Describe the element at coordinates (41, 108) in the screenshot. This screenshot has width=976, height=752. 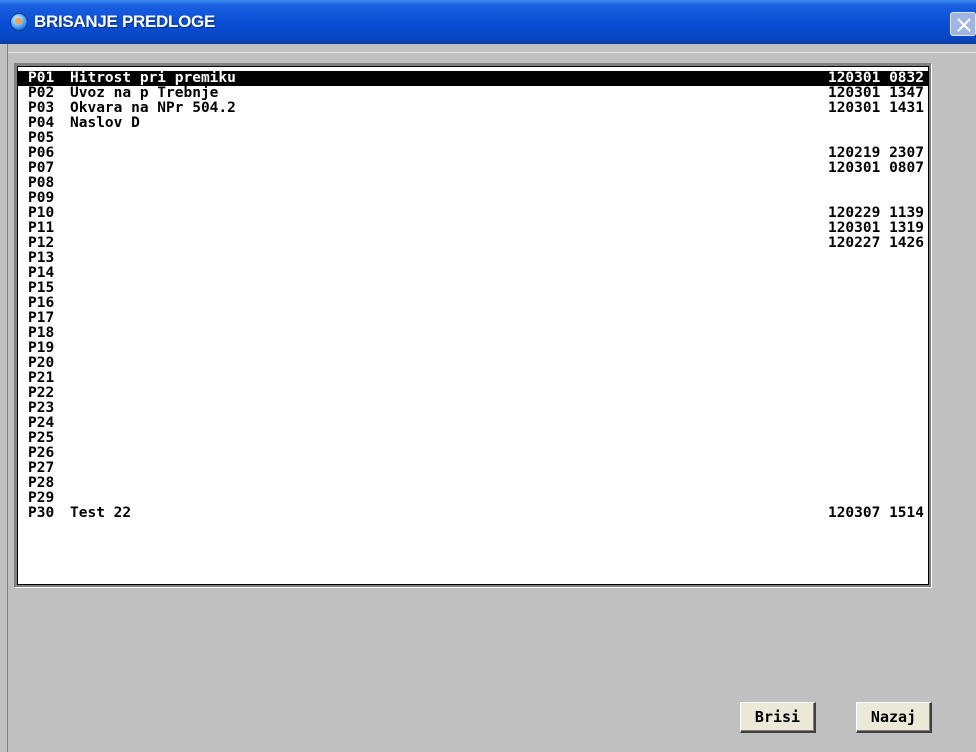
I see `template-id: P03` at that location.